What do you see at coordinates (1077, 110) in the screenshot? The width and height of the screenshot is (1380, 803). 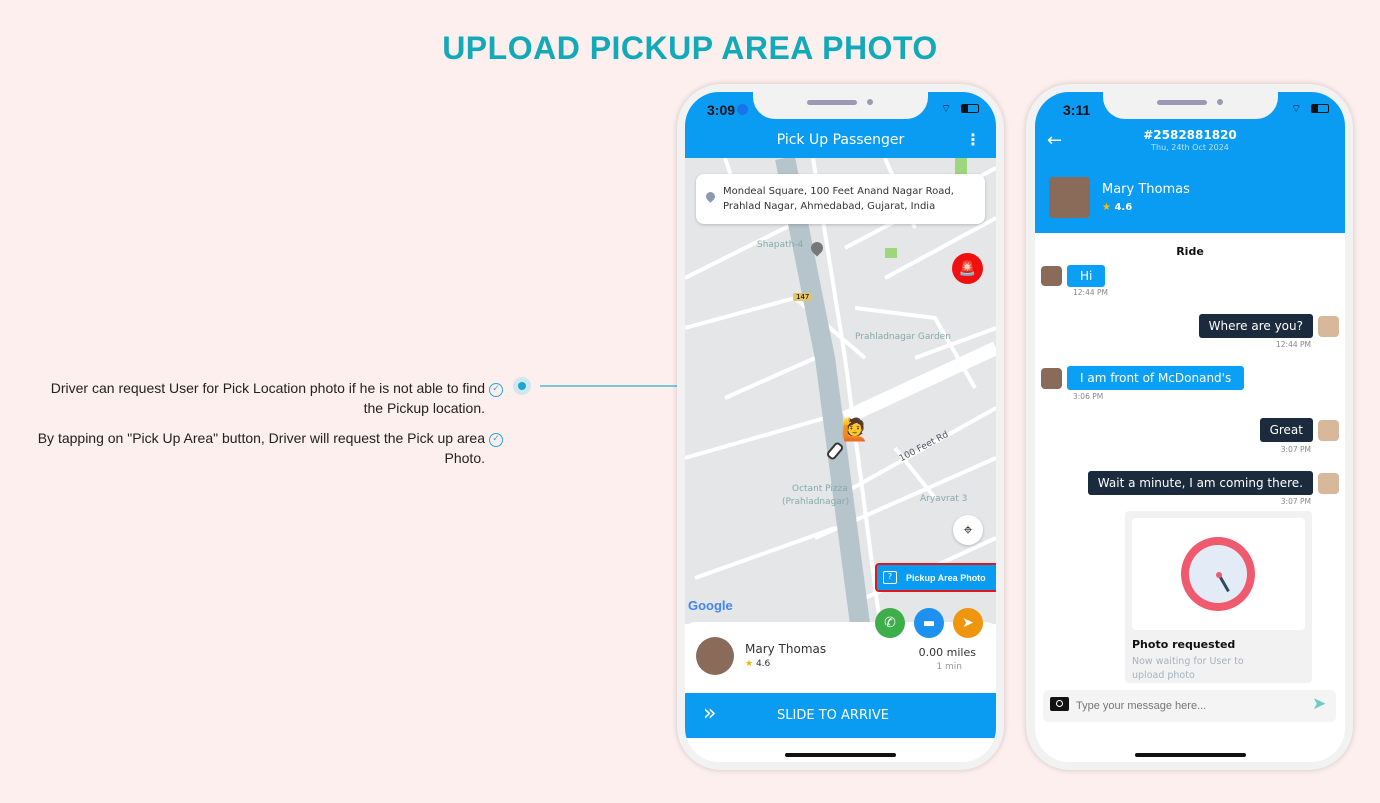 I see `status-time: 3:11` at bounding box center [1077, 110].